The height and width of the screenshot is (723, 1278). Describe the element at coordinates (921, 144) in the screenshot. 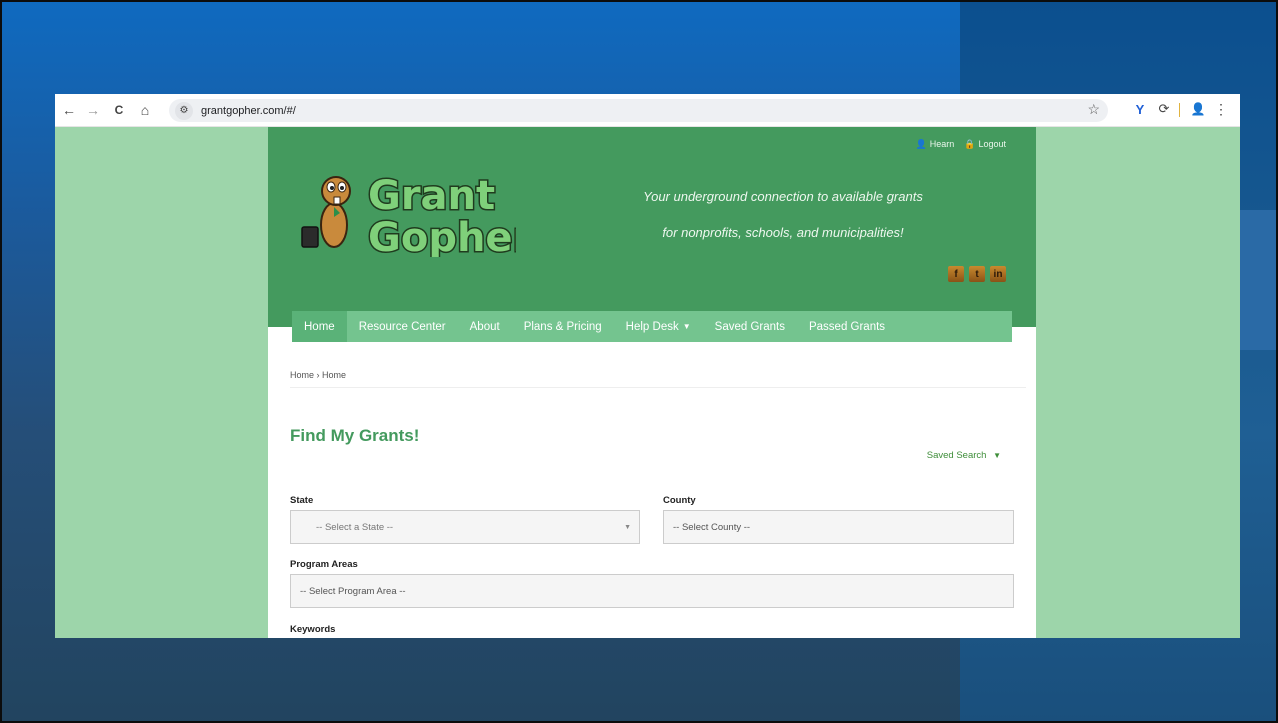

I see `user-icon: 👤` at that location.